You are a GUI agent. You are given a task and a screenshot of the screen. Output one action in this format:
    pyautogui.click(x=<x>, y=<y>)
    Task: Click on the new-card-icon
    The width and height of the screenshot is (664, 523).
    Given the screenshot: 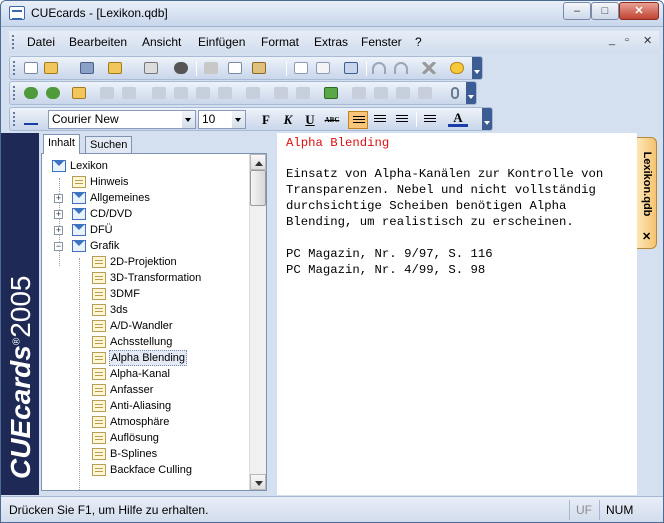 What is the action you would take?
    pyautogui.click(x=301, y=68)
    